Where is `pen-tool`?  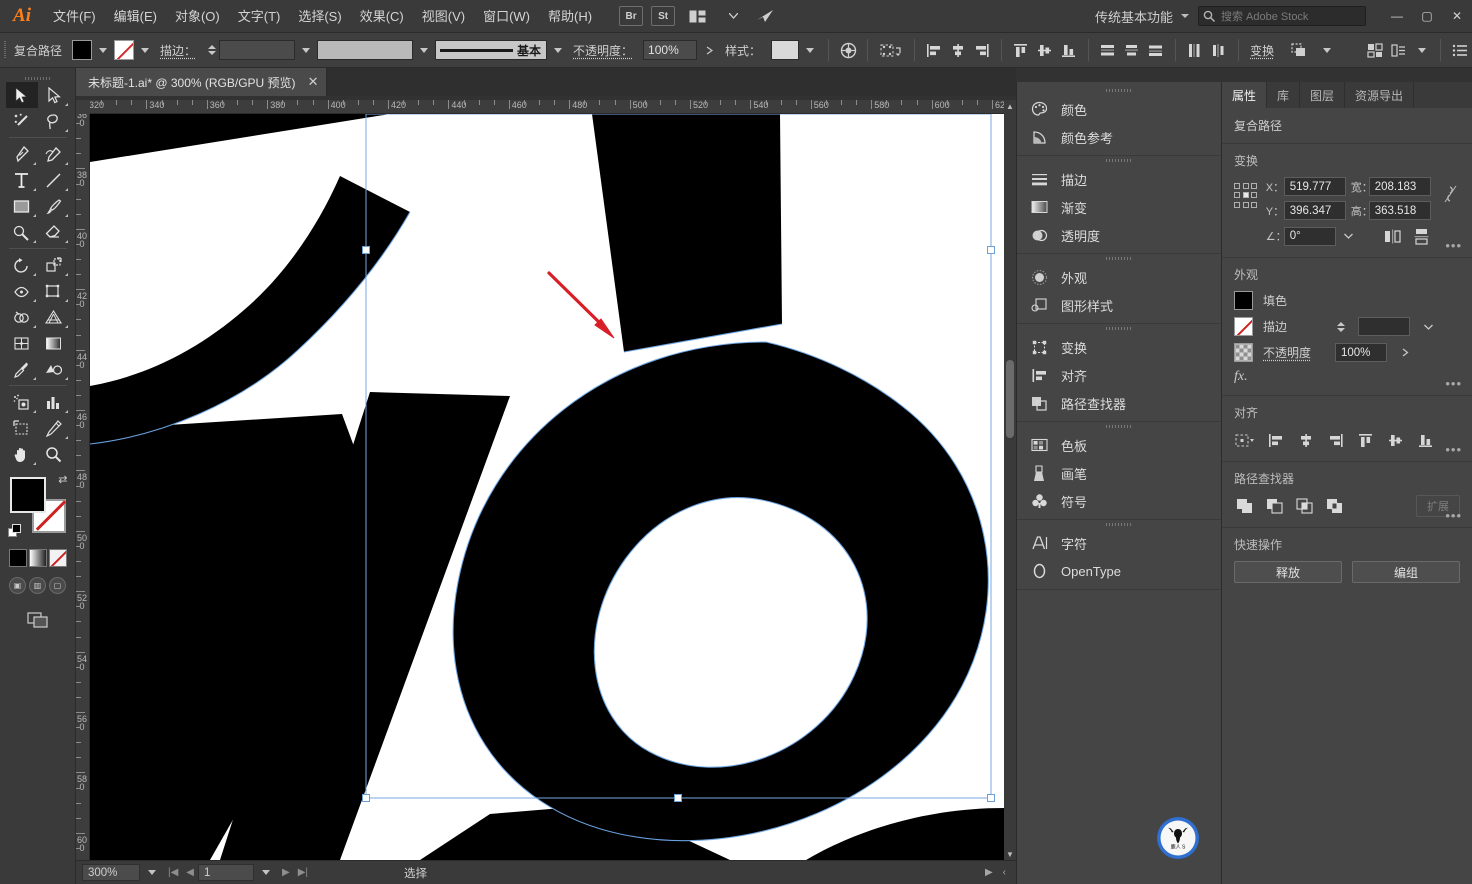
pen-tool is located at coordinates (22, 154).